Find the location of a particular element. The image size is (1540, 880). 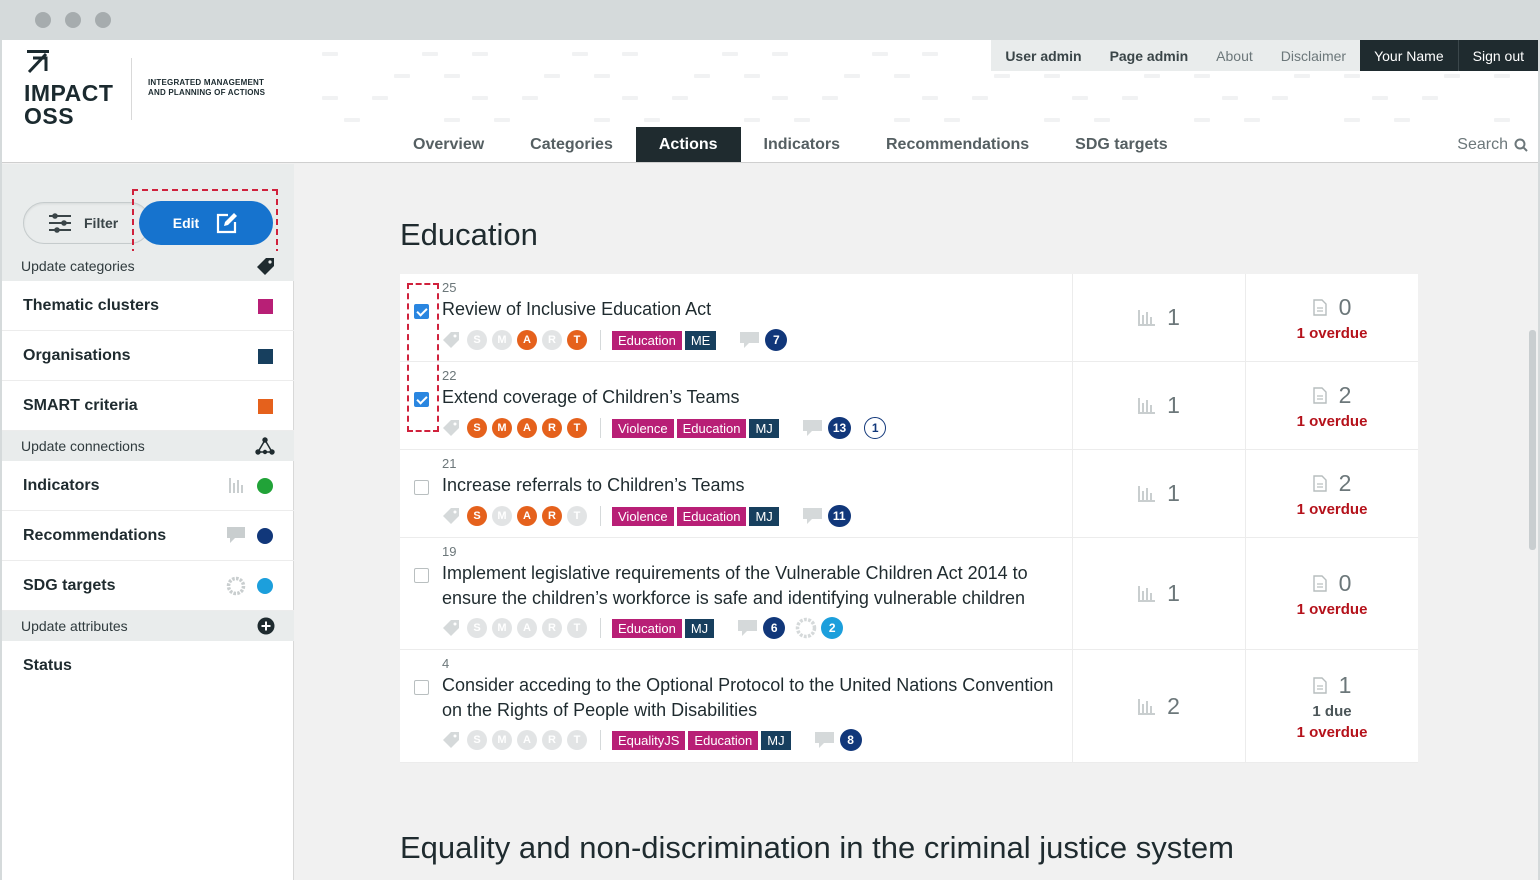

recommendations-count-badge: 13 is located at coordinates (839, 428).